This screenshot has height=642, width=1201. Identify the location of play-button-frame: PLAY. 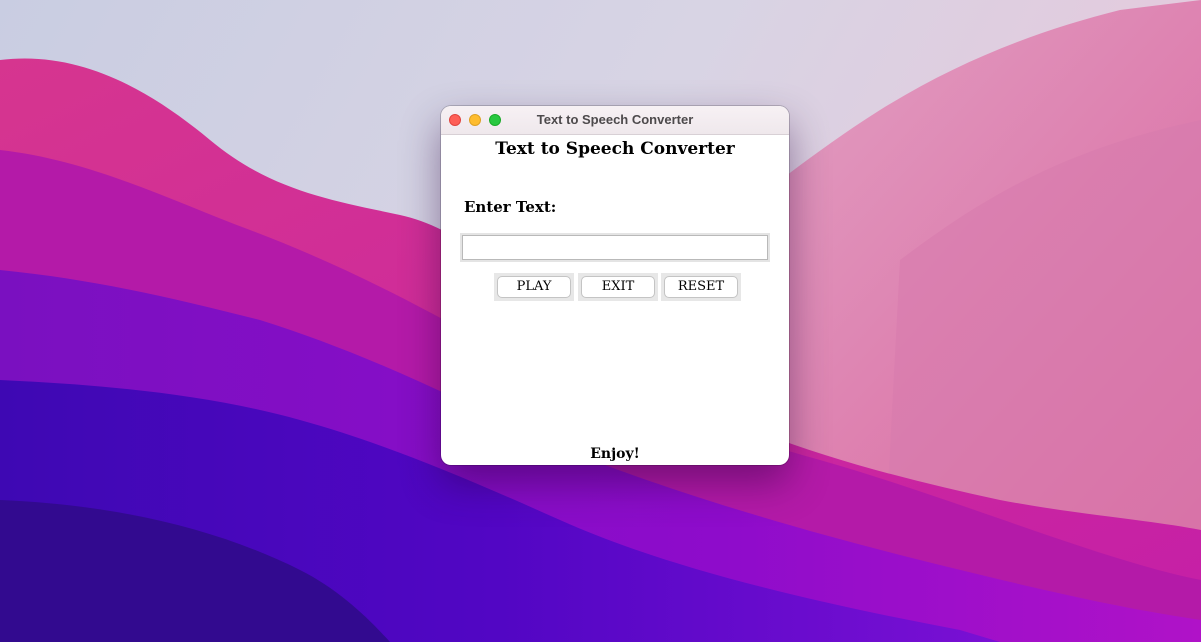
(534, 287).